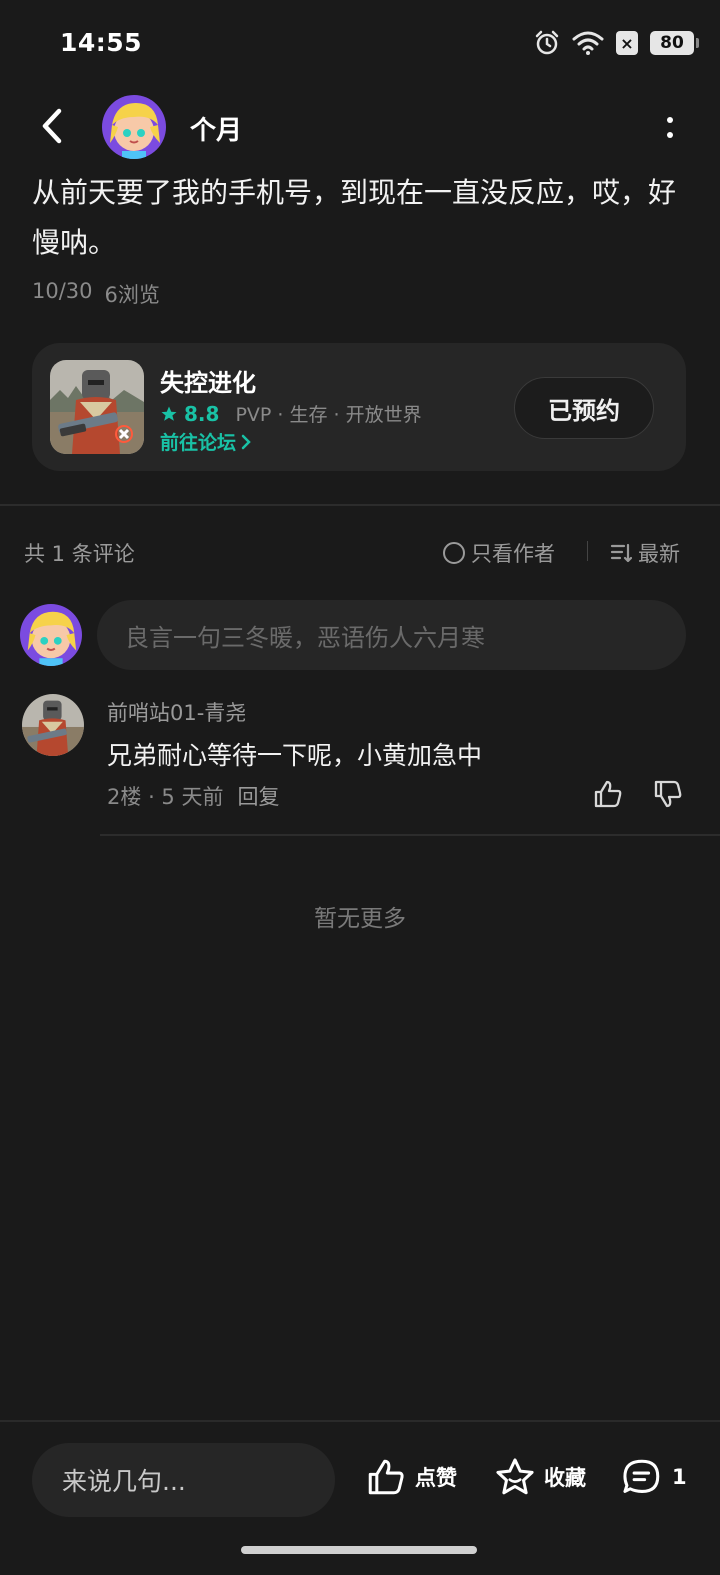  I want to click on post-views: 6浏览, so click(132, 295).